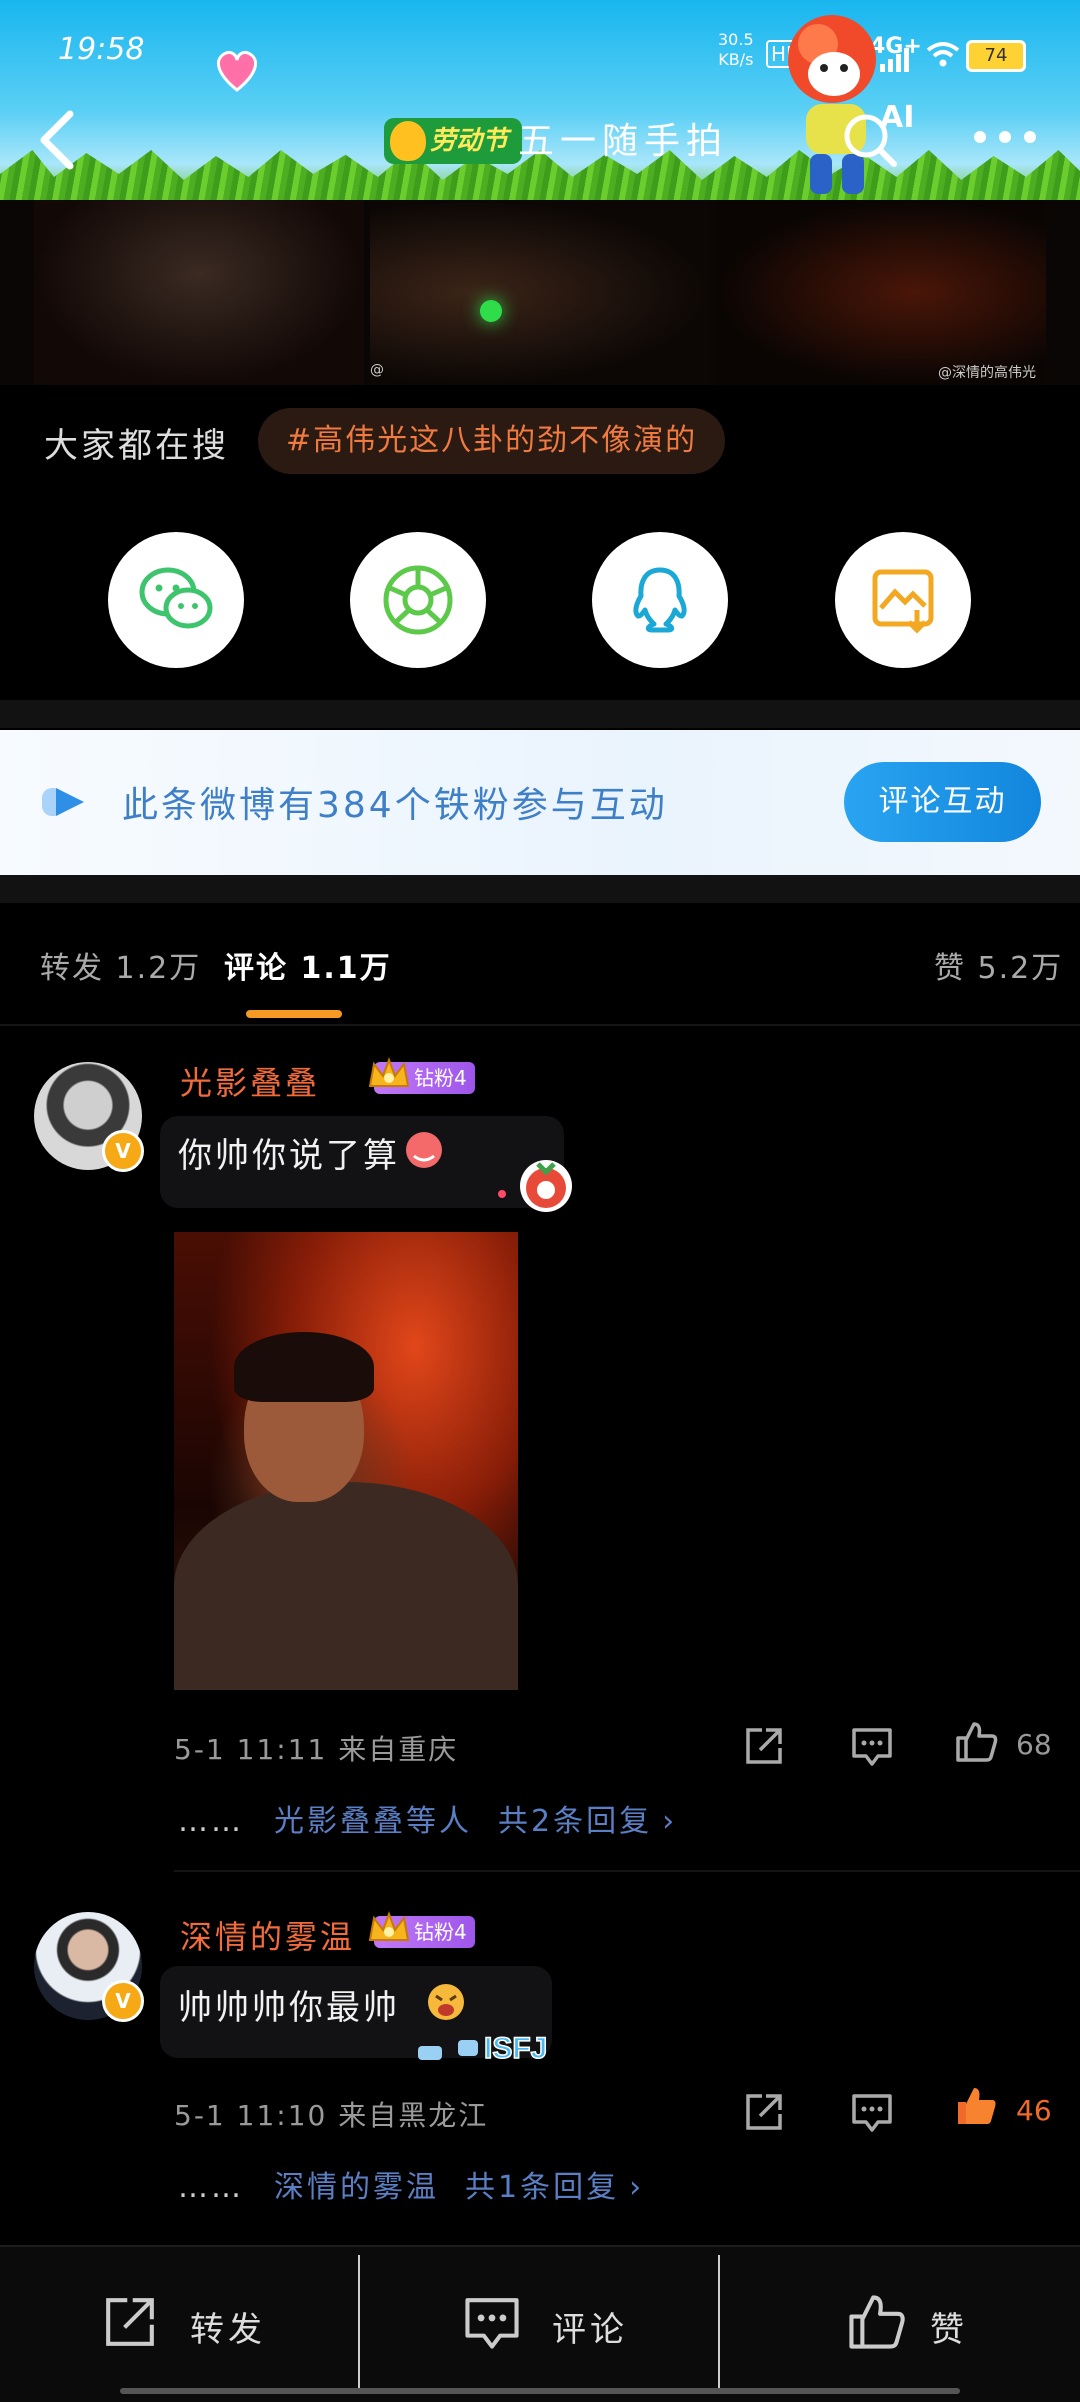 Image resolution: width=1080 pixels, height=2402 pixels. I want to click on comment-meta: 5-1 11:10 来自黑龙江, so click(331, 2115).